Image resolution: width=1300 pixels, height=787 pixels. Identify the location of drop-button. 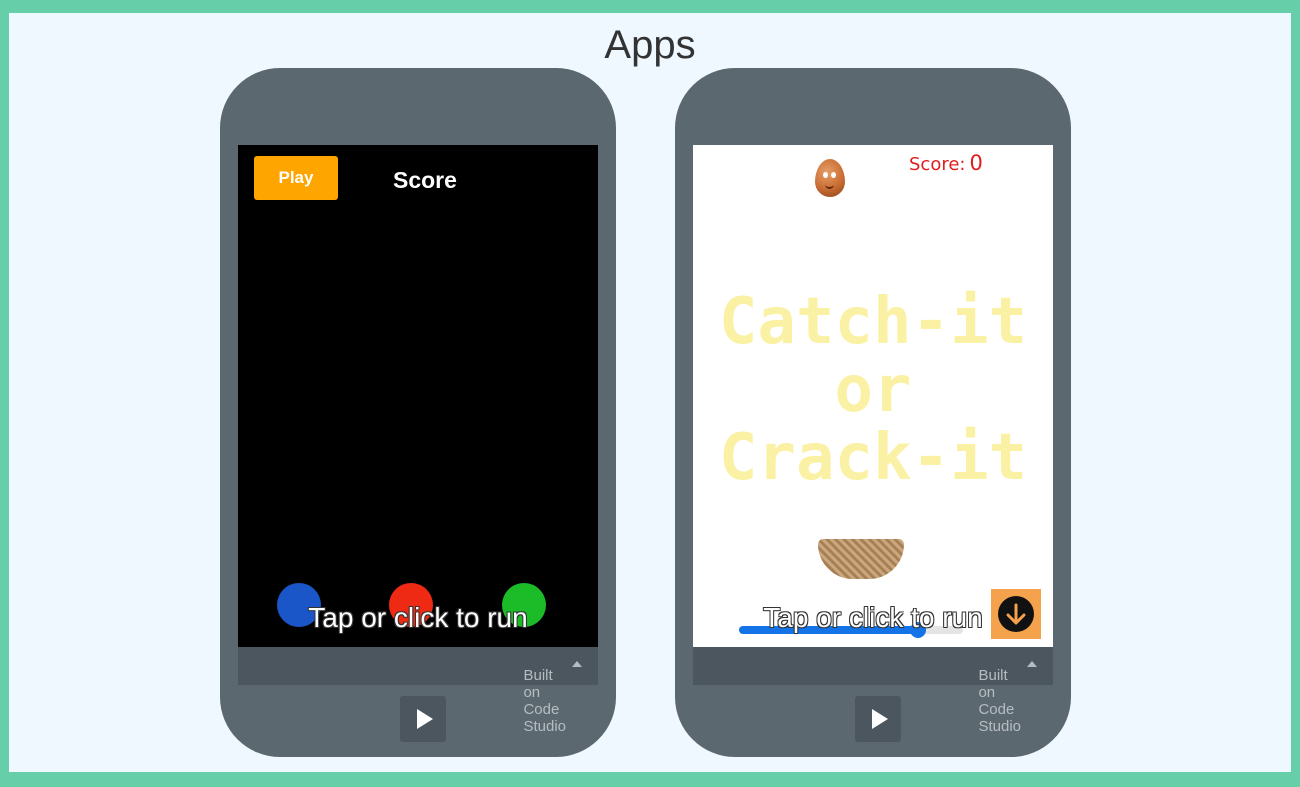
(1016, 614).